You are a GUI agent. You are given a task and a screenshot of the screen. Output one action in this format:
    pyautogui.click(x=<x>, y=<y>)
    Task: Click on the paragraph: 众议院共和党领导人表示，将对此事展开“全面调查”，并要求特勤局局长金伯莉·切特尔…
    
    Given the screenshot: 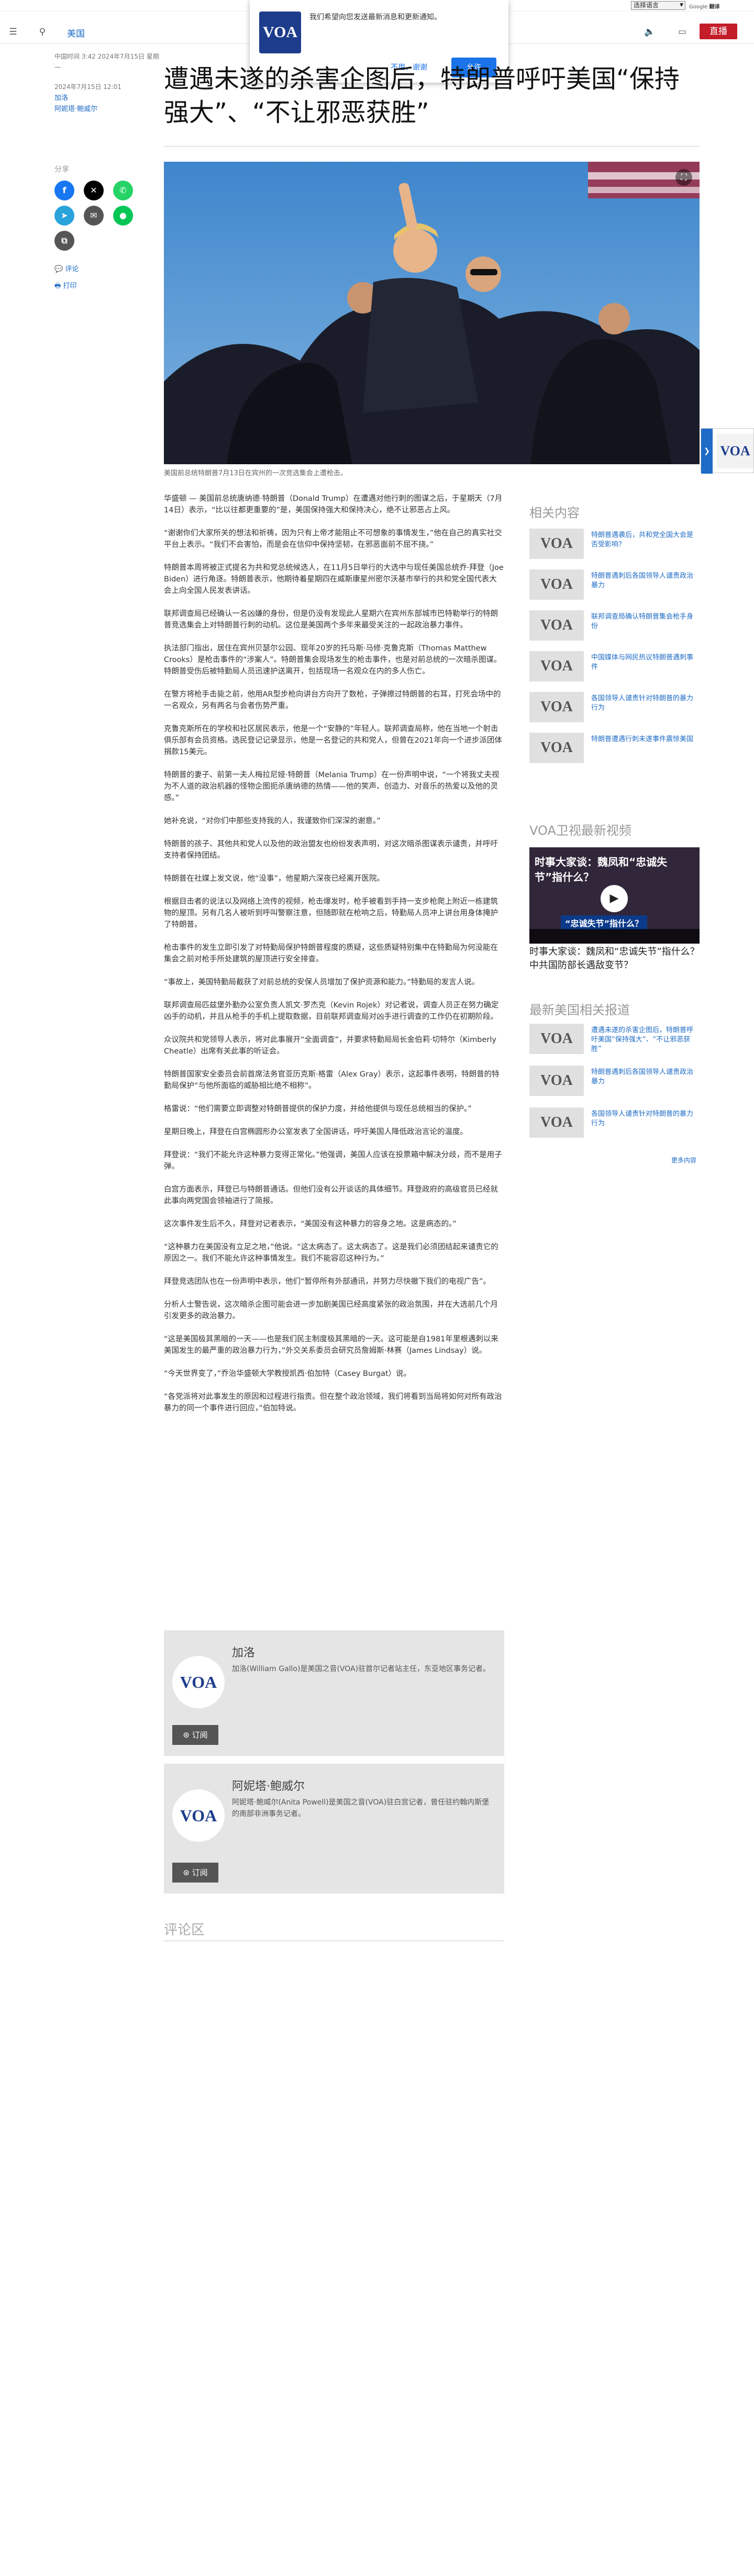 What is the action you would take?
    pyautogui.click(x=330, y=1046)
    